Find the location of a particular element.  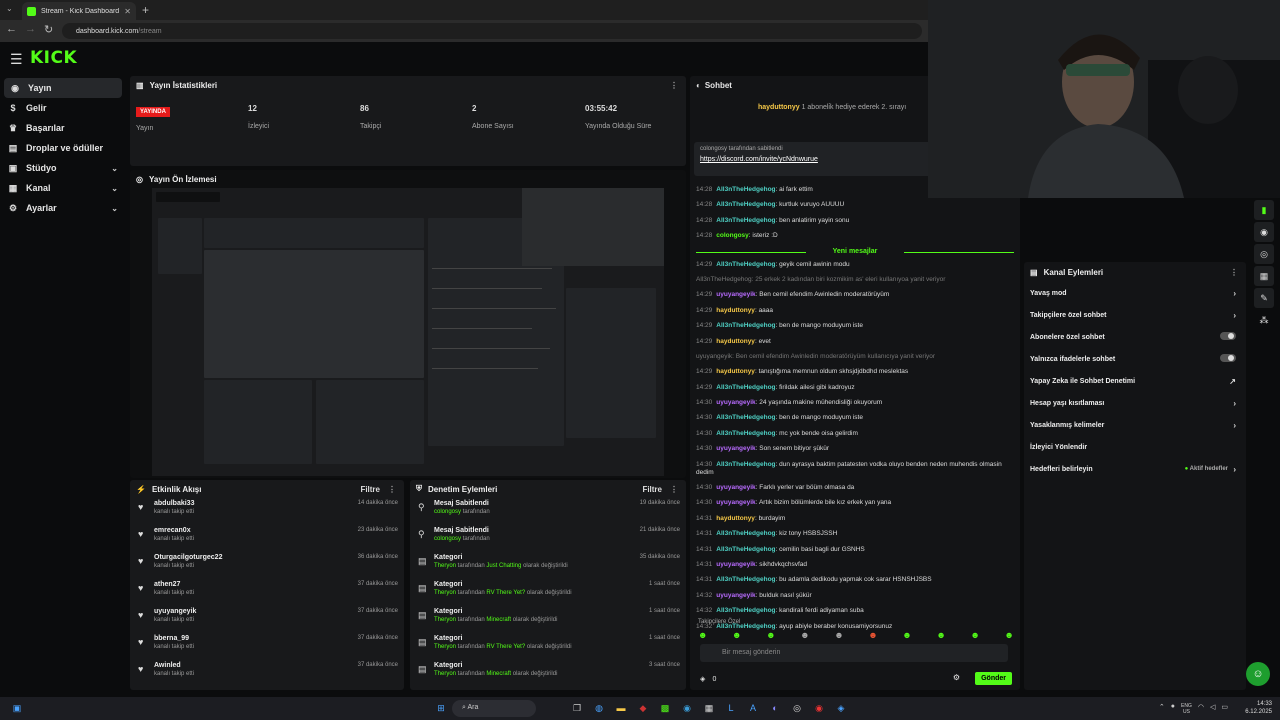

task-view-icon: ❐ is located at coordinates (577, 708).